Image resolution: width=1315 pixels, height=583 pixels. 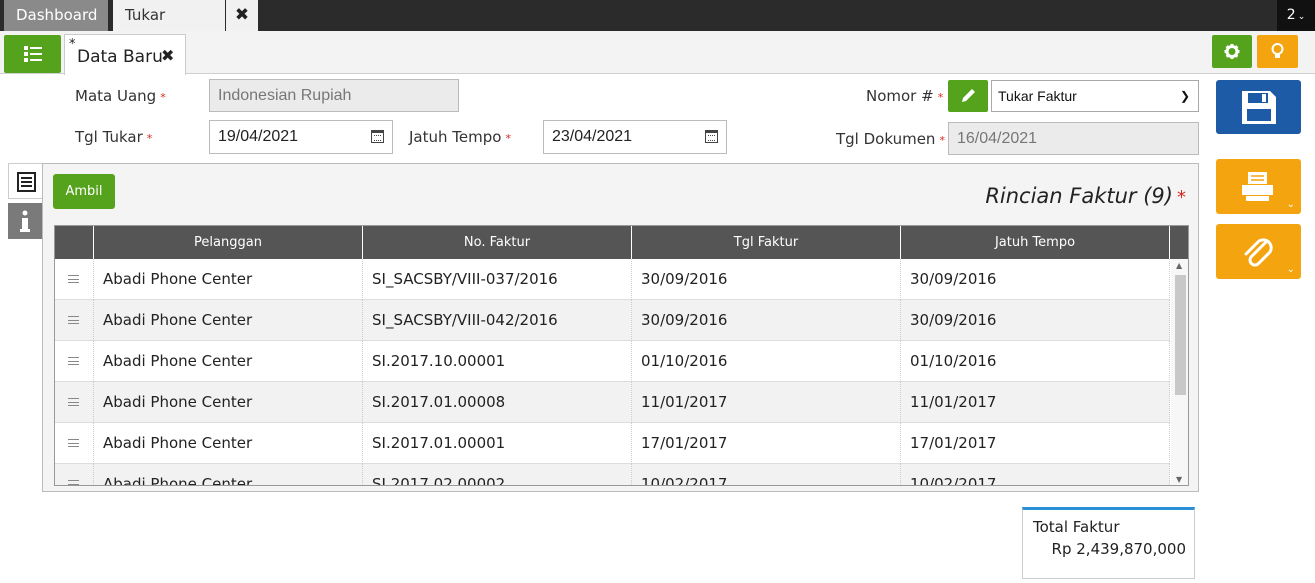 I want to click on list-menu-icon, so click(x=33, y=54).